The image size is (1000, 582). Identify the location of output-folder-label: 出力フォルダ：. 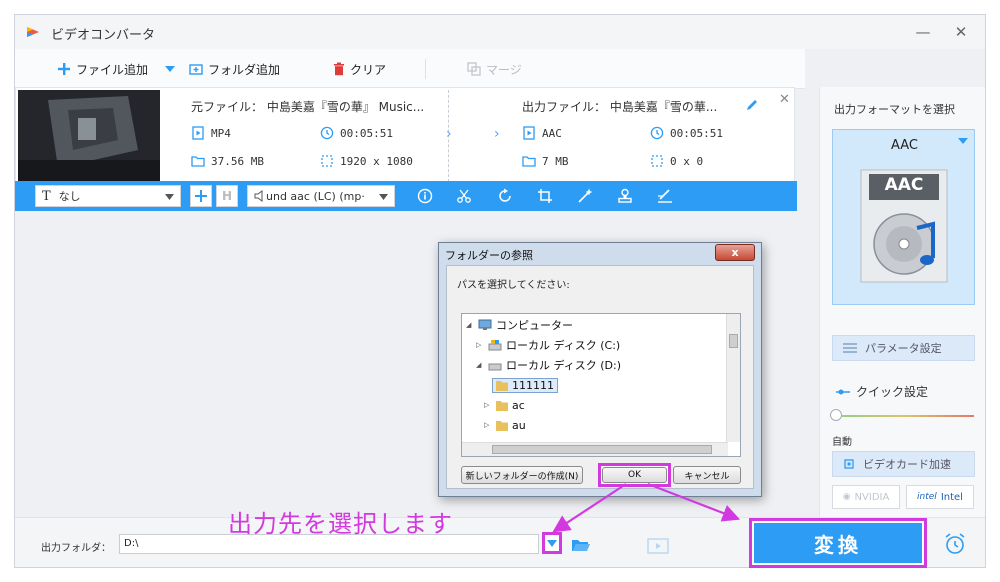
(76, 548).